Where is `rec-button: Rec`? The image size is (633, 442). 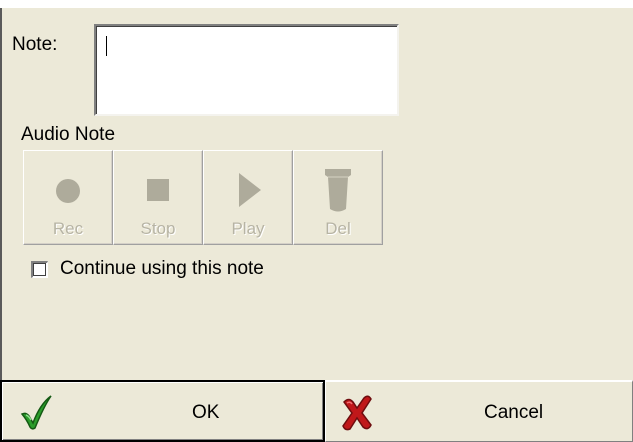
rec-button: Rec is located at coordinates (68, 197).